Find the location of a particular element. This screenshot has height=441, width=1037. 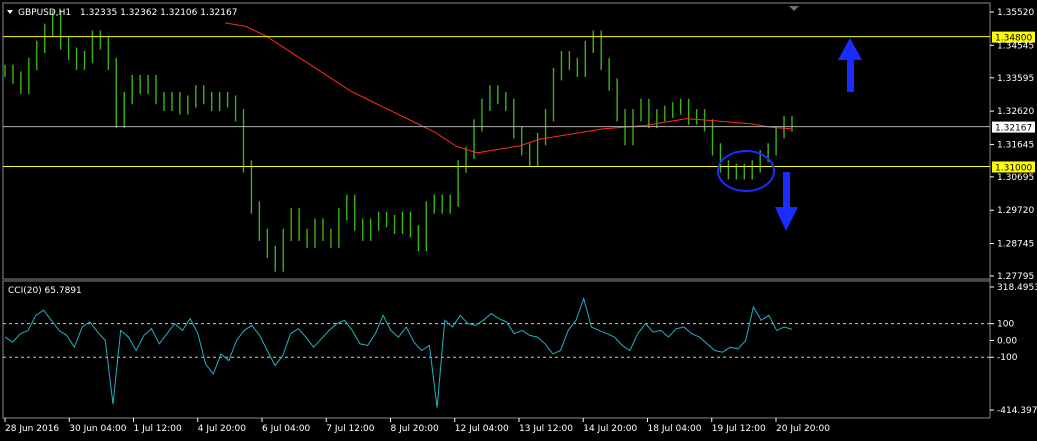

time-tick-label: 19 Jul 12:00 is located at coordinates (739, 429).